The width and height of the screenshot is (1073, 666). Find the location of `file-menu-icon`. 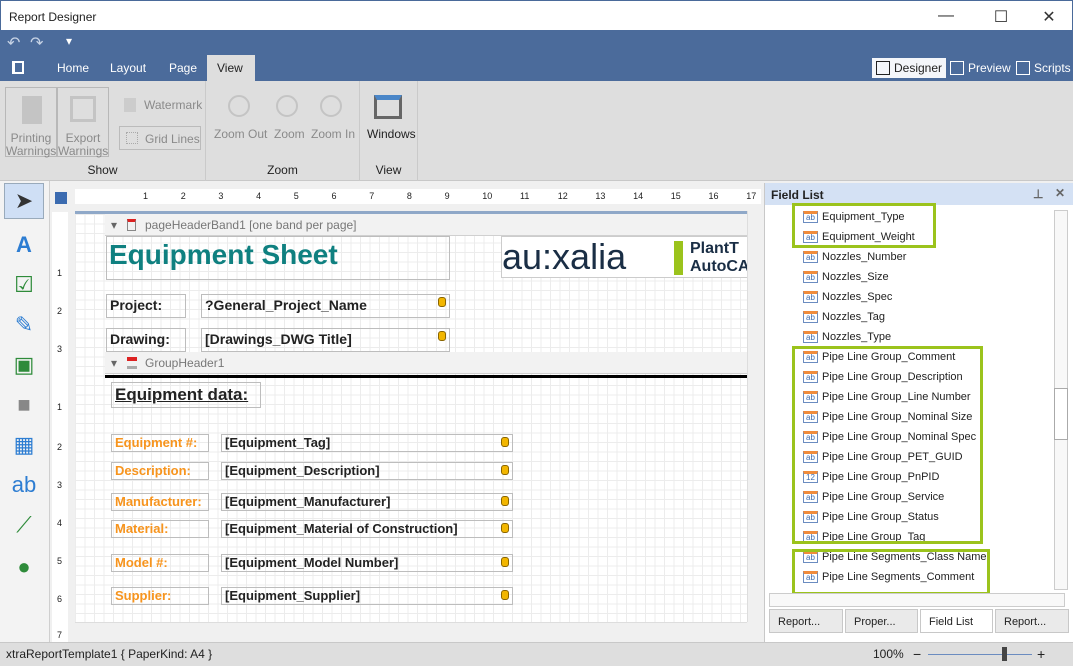

file-menu-icon is located at coordinates (18, 67).